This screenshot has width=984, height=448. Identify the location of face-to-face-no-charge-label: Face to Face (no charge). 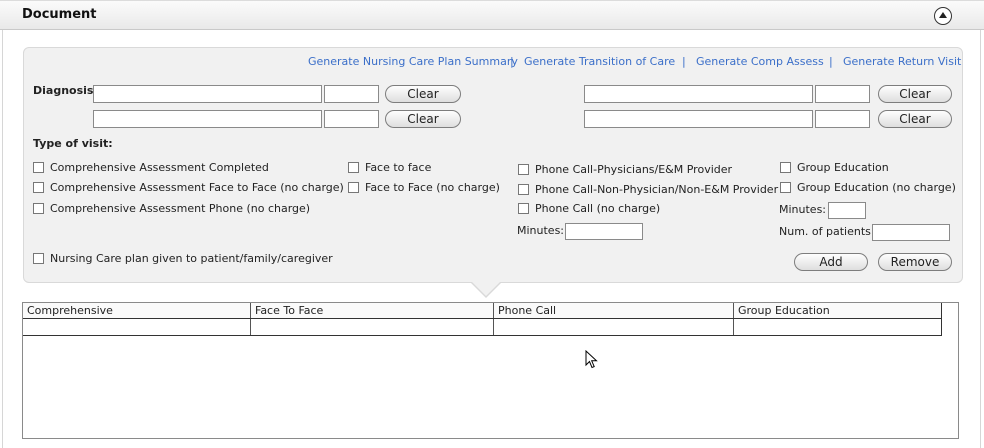
(432, 187).